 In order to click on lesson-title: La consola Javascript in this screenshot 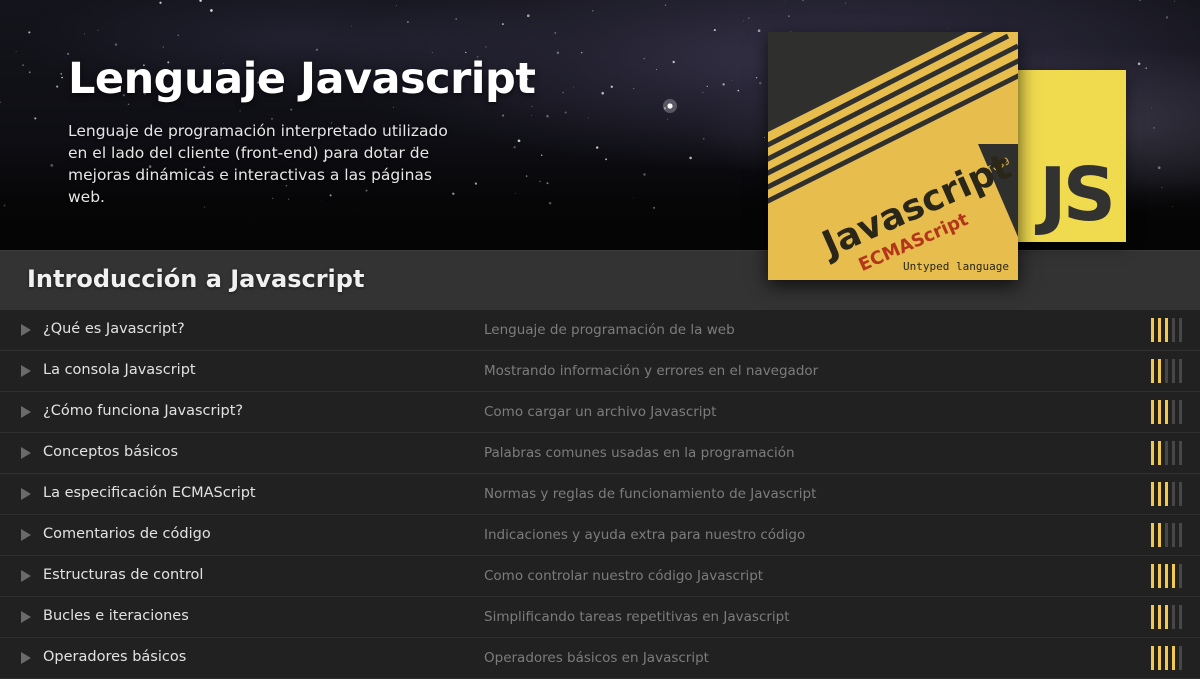, I will do `click(119, 370)`.